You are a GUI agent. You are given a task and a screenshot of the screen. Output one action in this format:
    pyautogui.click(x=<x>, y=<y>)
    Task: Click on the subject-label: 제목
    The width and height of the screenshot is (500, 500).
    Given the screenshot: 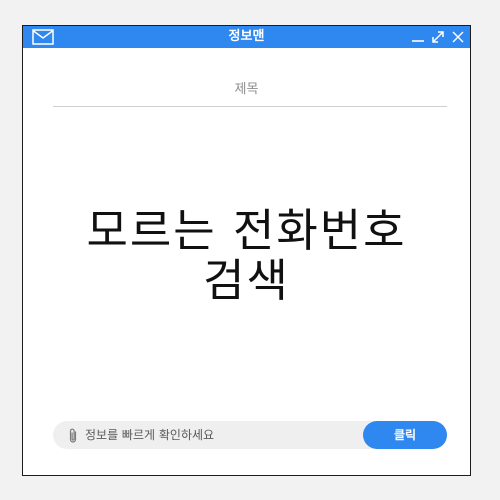 What is the action you would take?
    pyautogui.click(x=246, y=89)
    